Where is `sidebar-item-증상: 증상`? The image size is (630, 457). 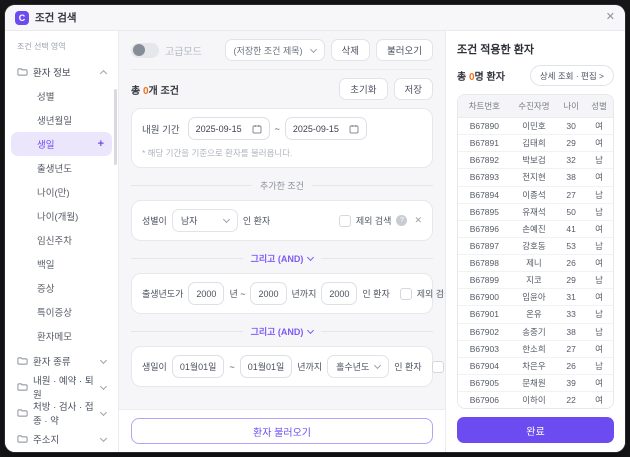 sidebar-item-증상: 증상 is located at coordinates (61, 288).